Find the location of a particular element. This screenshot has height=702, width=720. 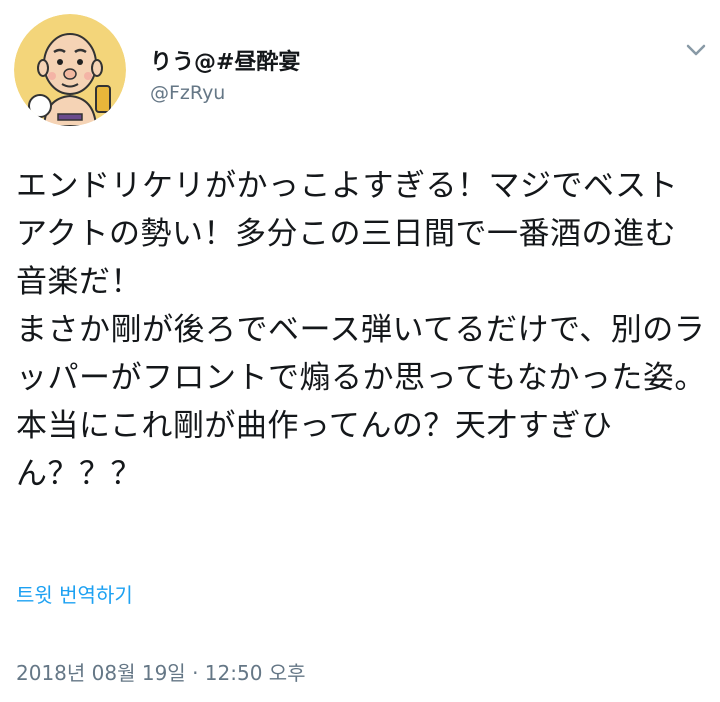

translate-tweet-link: 트윗 번역하기 is located at coordinates (74, 593).